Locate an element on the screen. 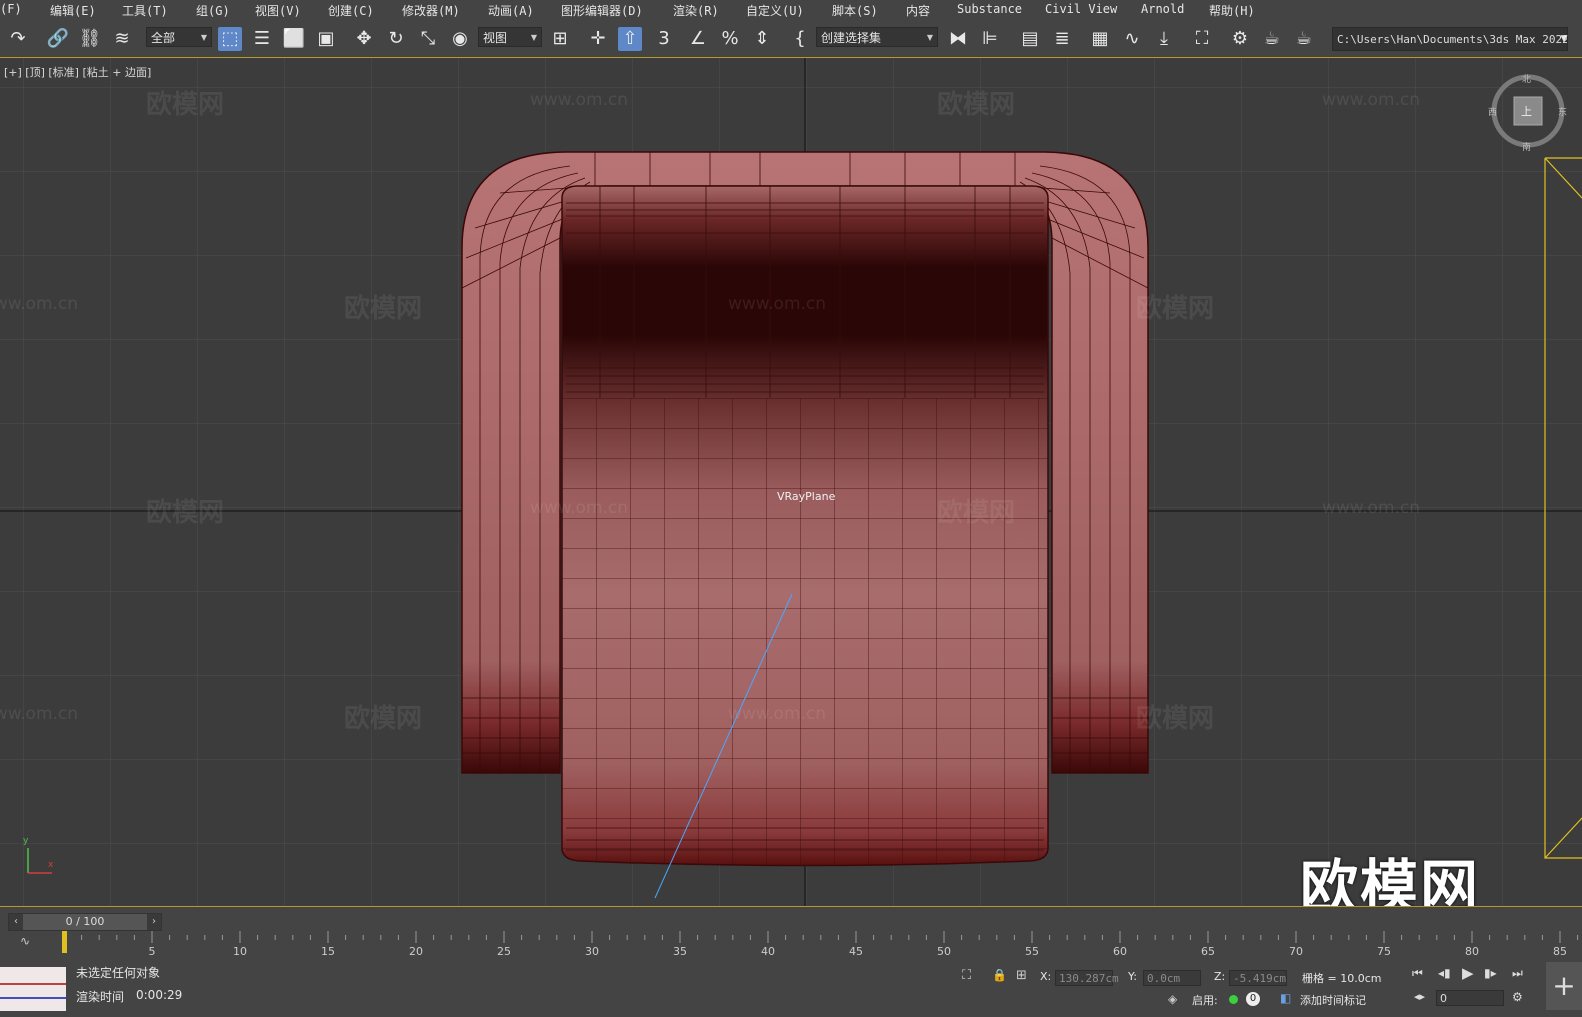  move-icon: ✥ is located at coordinates (364, 39).